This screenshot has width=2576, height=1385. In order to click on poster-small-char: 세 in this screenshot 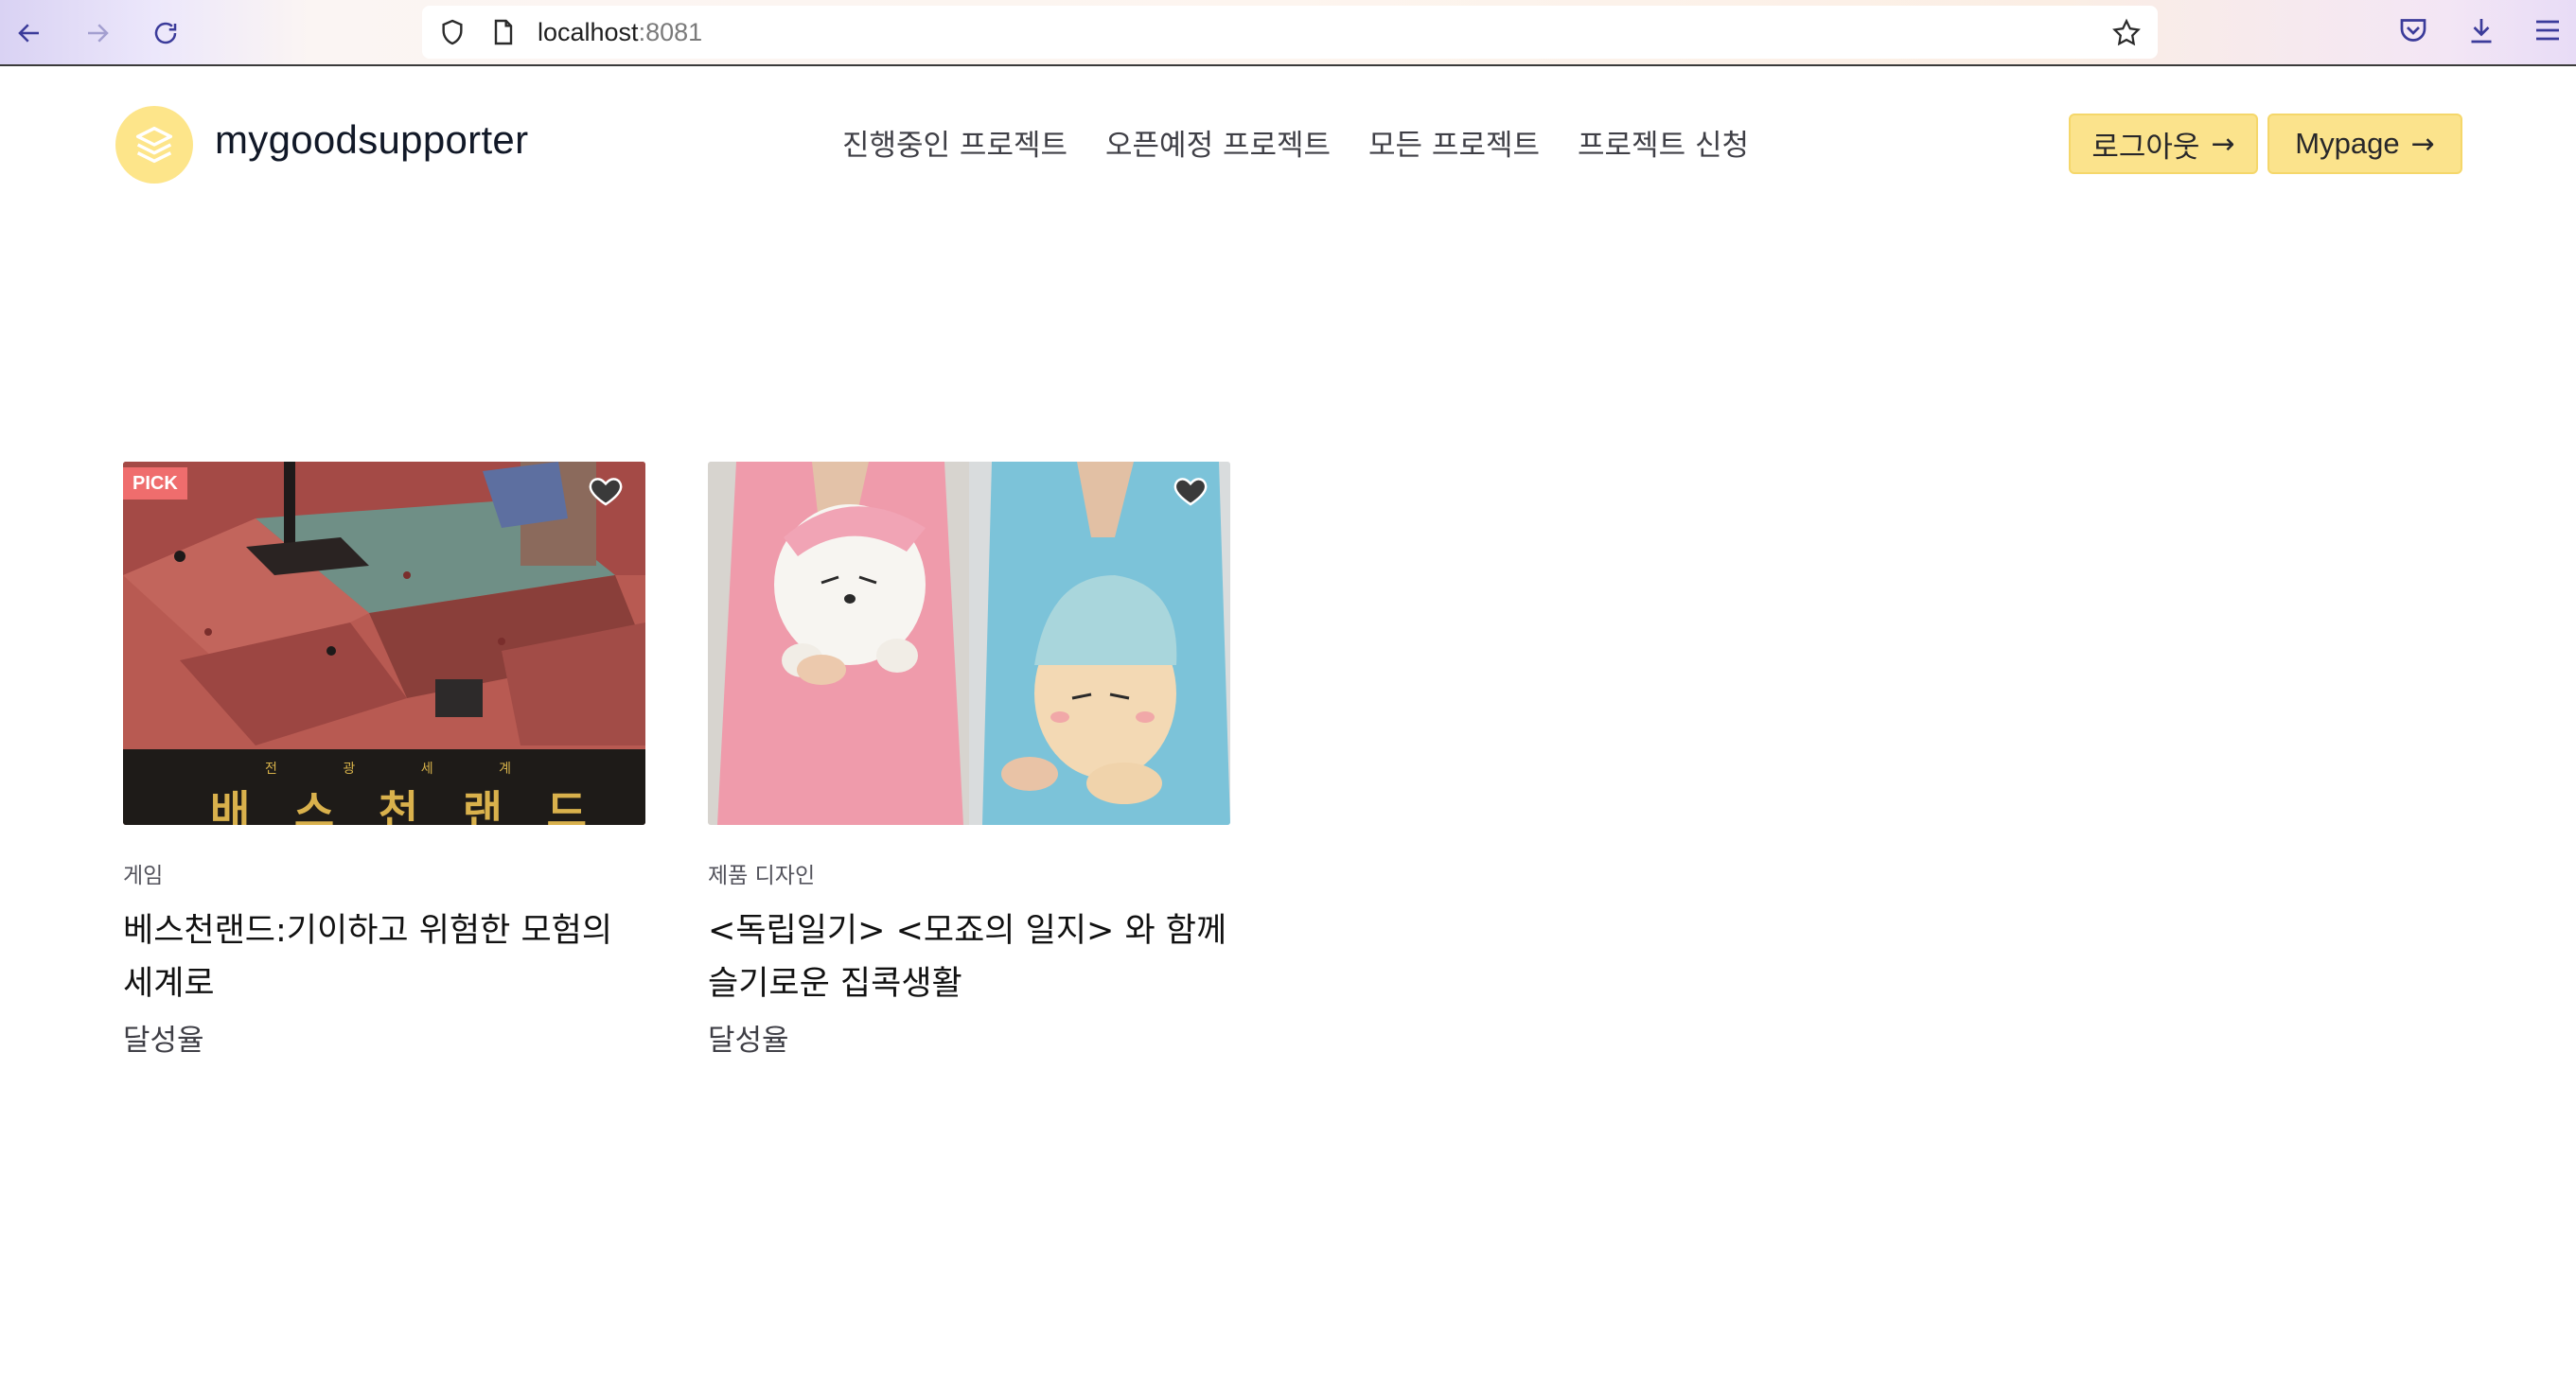, I will do `click(426, 769)`.